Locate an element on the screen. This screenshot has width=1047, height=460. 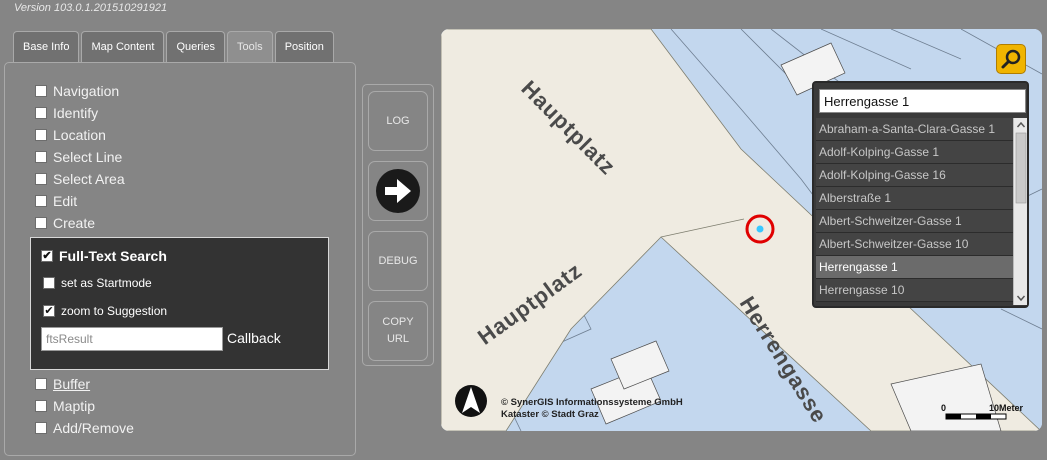
magnifier-icon is located at coordinates (1011, 59).